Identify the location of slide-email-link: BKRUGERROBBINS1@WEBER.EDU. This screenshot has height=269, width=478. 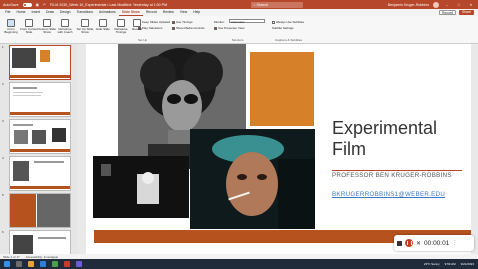
(388, 194).